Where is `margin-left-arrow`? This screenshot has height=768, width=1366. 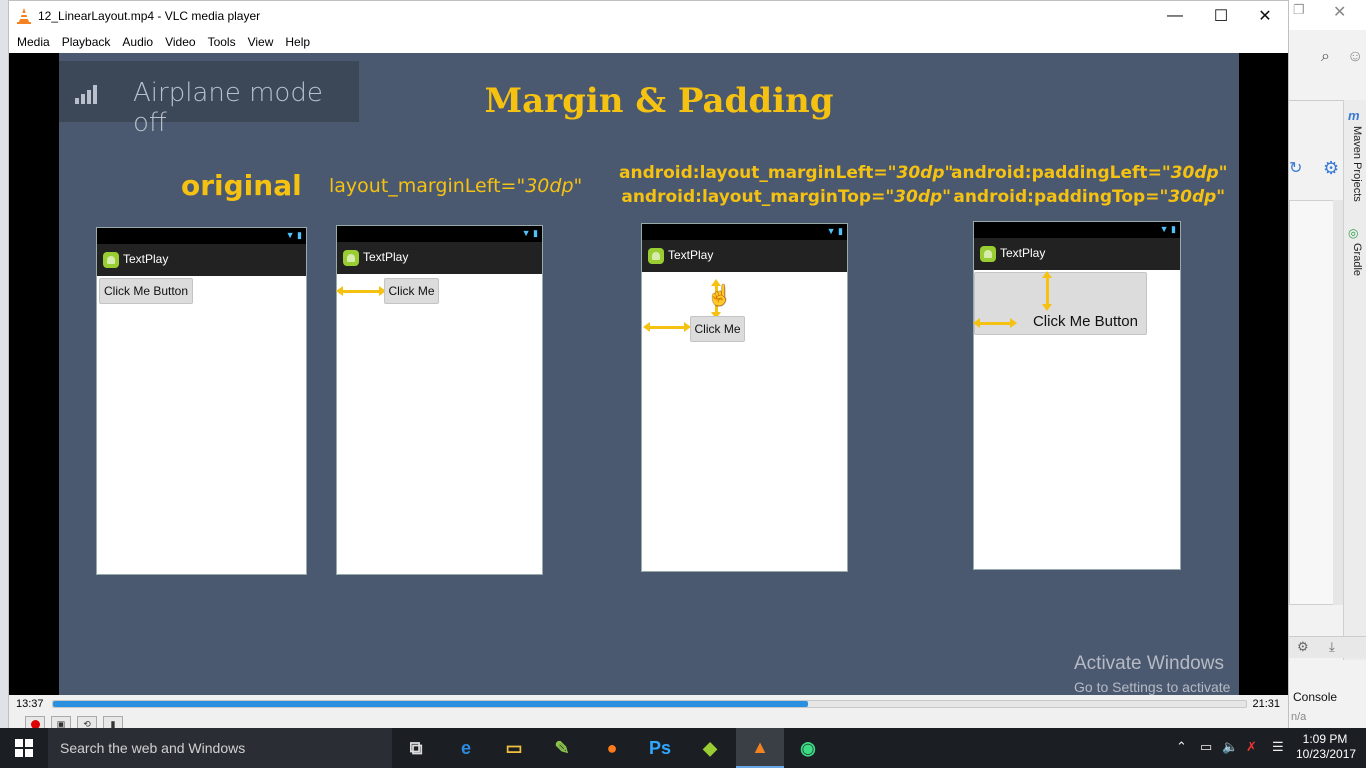 margin-left-arrow is located at coordinates (667, 327).